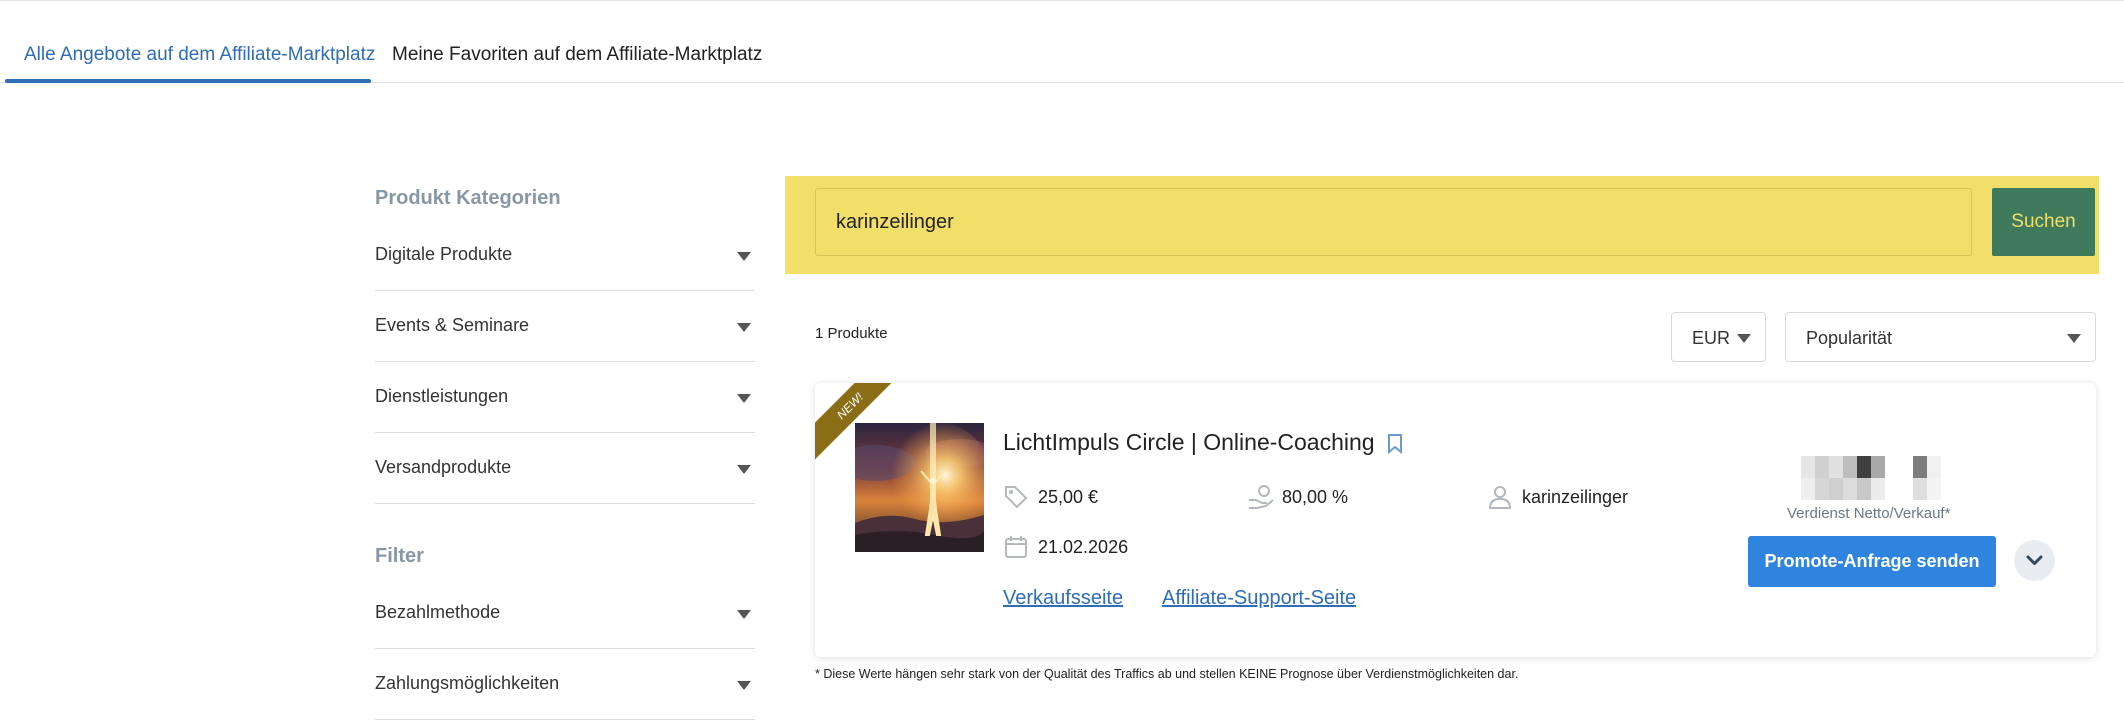  Describe the element at coordinates (1871, 480) in the screenshot. I see `earnings-value-blurred` at that location.